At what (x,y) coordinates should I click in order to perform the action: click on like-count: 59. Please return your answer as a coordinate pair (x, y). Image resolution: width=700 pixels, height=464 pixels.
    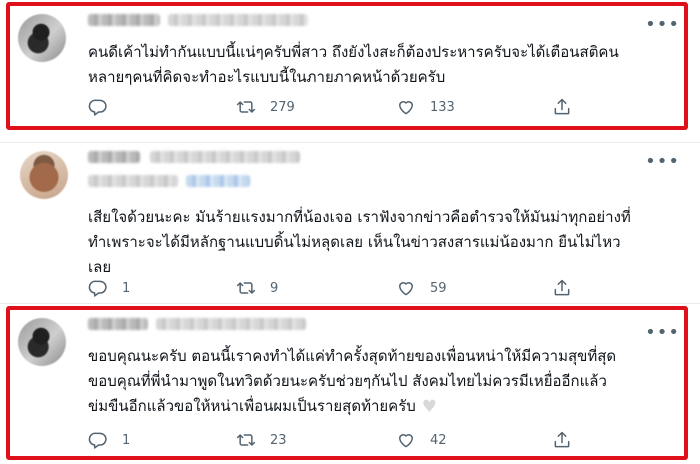
    Looking at the image, I should click on (438, 288).